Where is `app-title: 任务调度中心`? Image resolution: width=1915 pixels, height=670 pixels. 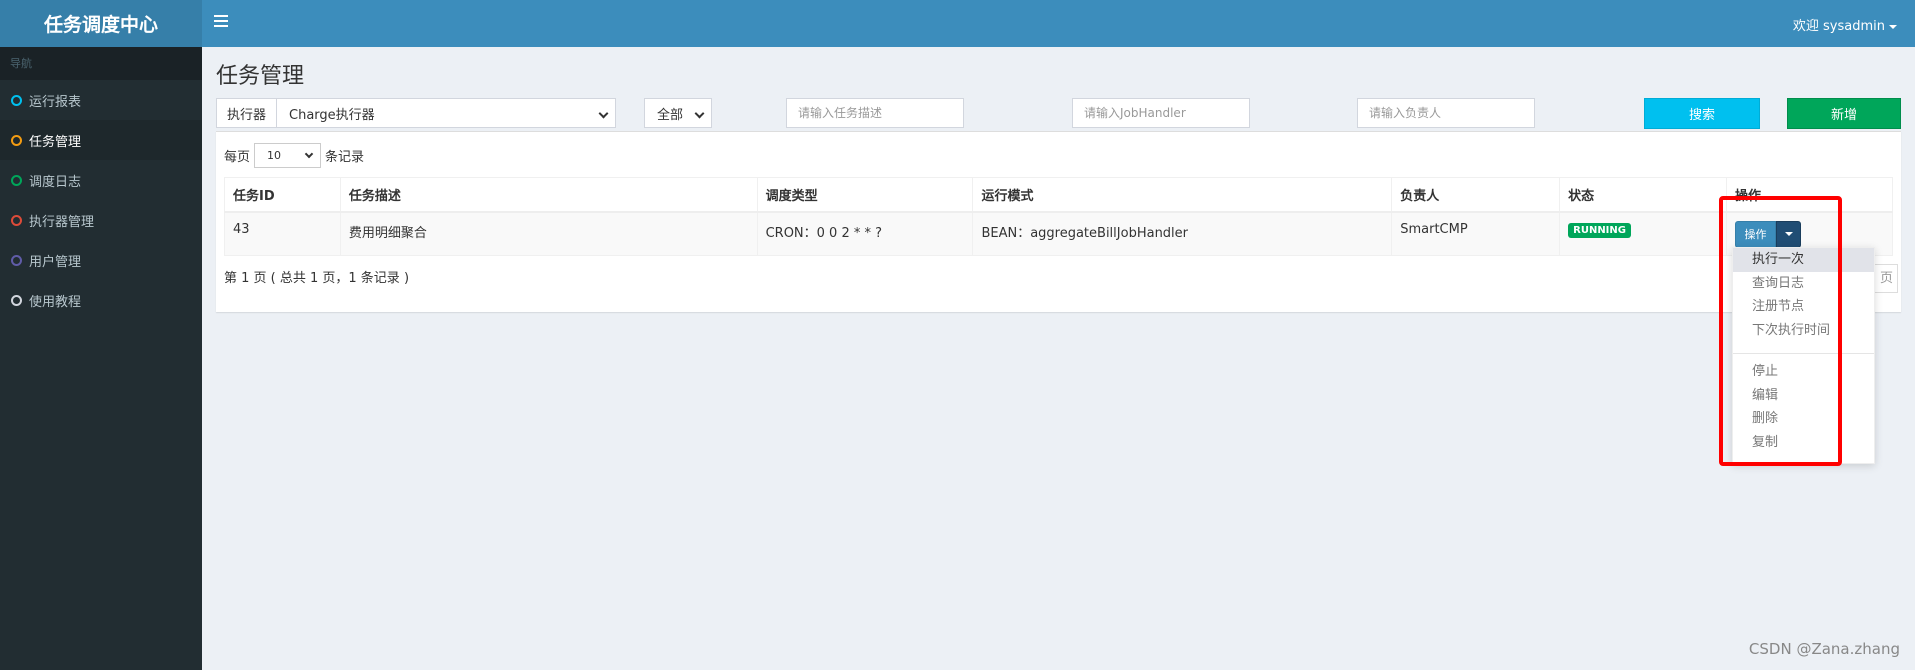 app-title: 任务调度中心 is located at coordinates (100, 25).